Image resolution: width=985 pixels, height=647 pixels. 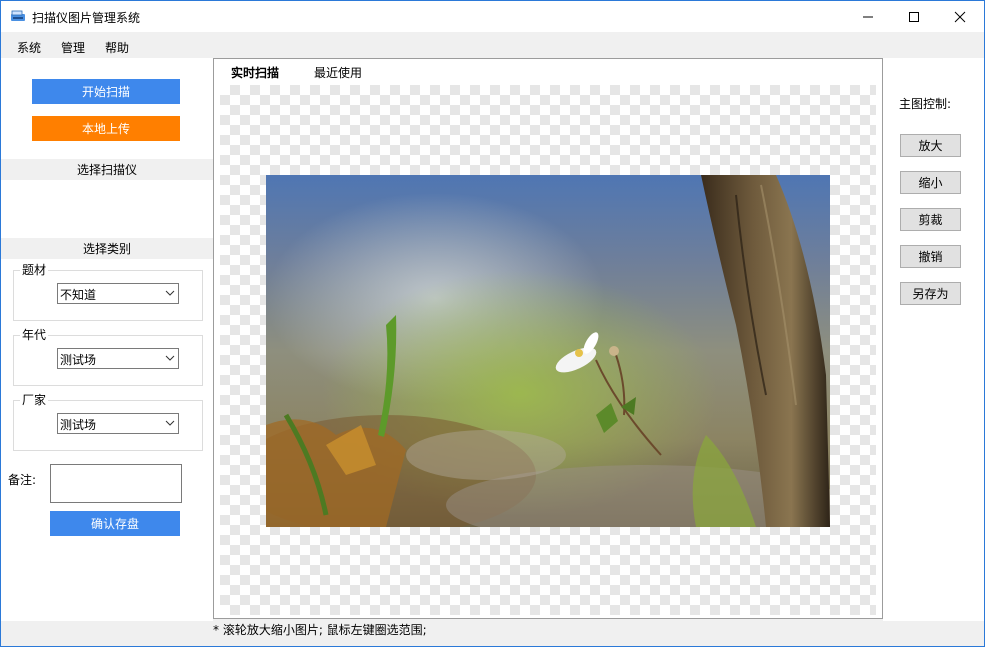 I want to click on era-label: 年代, so click(x=34, y=334).